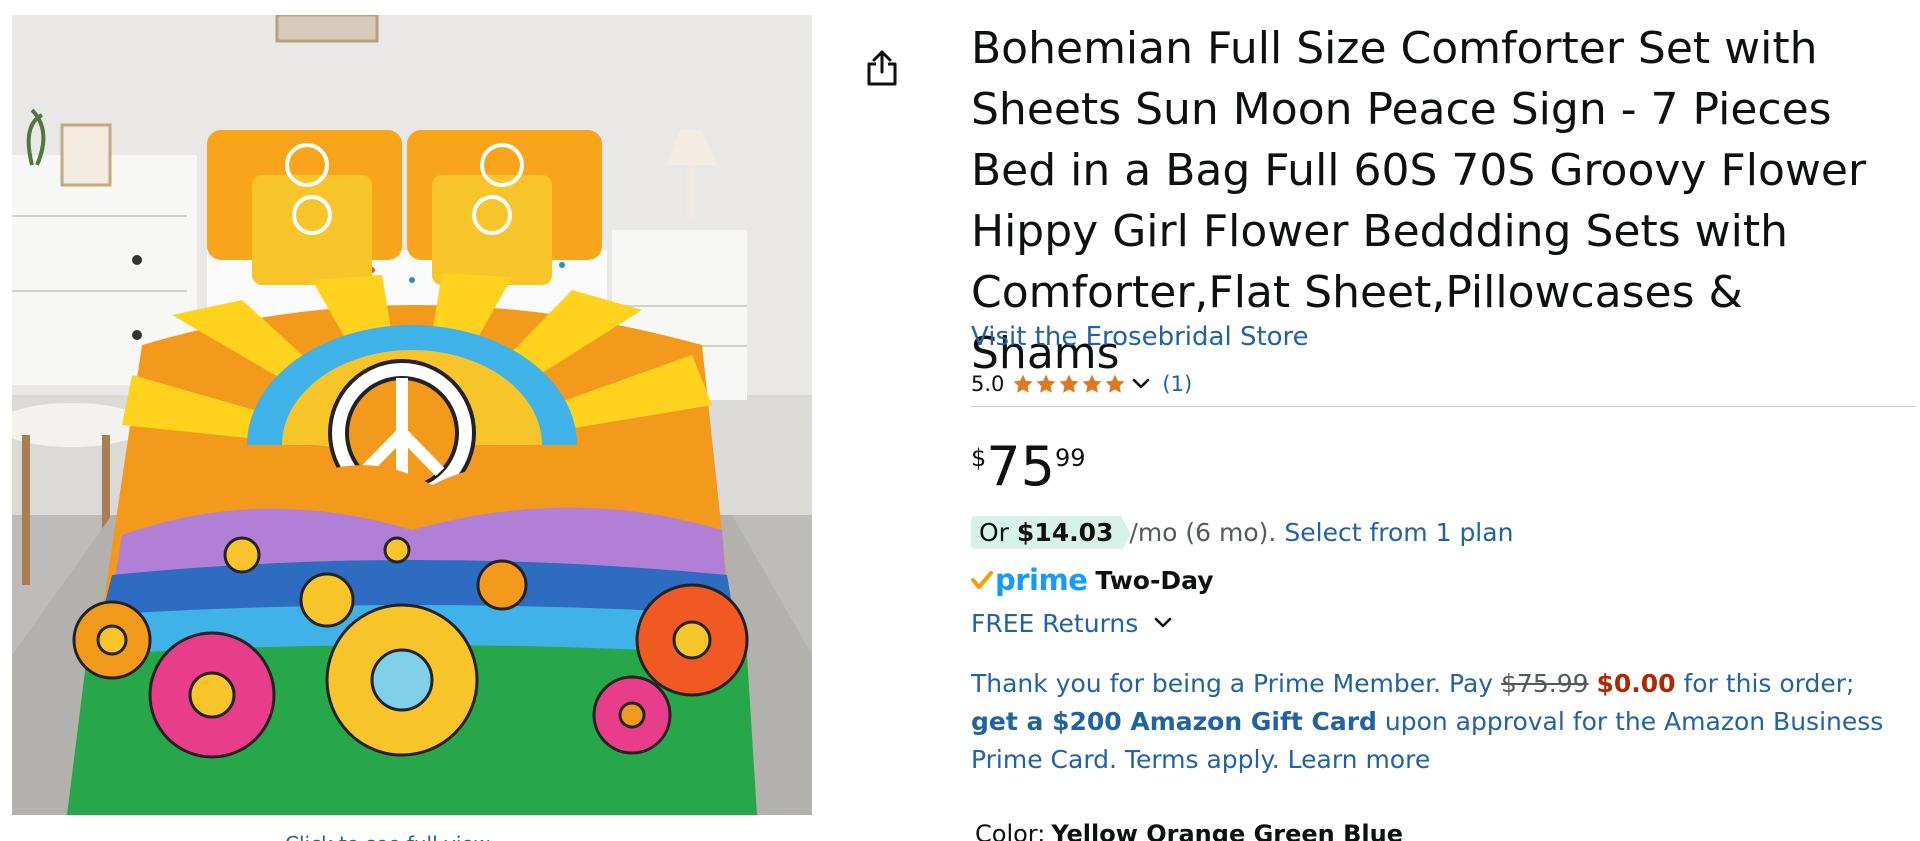 The width and height of the screenshot is (1920, 841). Describe the element at coordinates (988, 384) in the screenshot. I see `rating-value: 5.0` at that location.